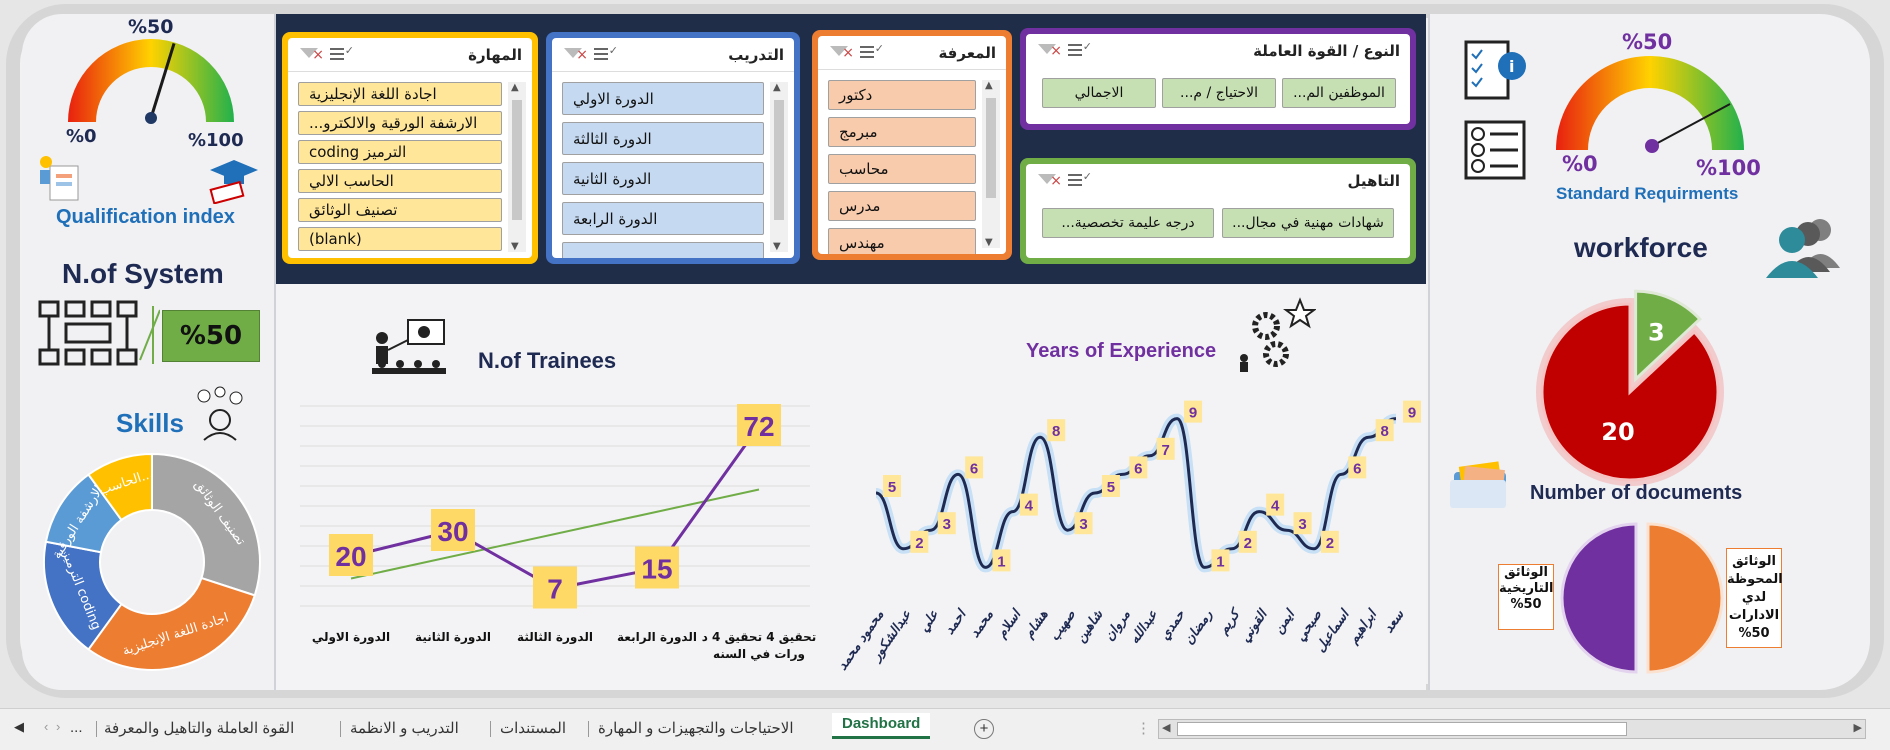 The image size is (1890, 750). What do you see at coordinates (555, 637) in the screenshot?
I see `x-tick-label: الدورة الثالثة` at bounding box center [555, 637].